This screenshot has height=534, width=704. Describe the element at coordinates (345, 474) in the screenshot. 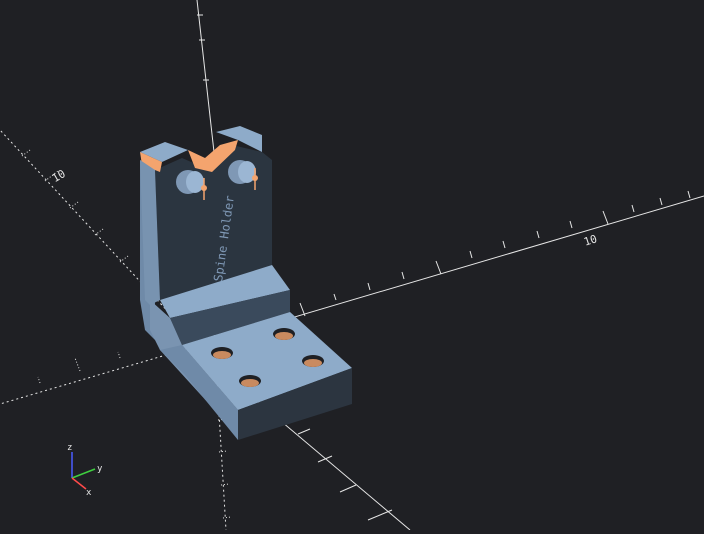

I see `y-pos-ticks` at that location.